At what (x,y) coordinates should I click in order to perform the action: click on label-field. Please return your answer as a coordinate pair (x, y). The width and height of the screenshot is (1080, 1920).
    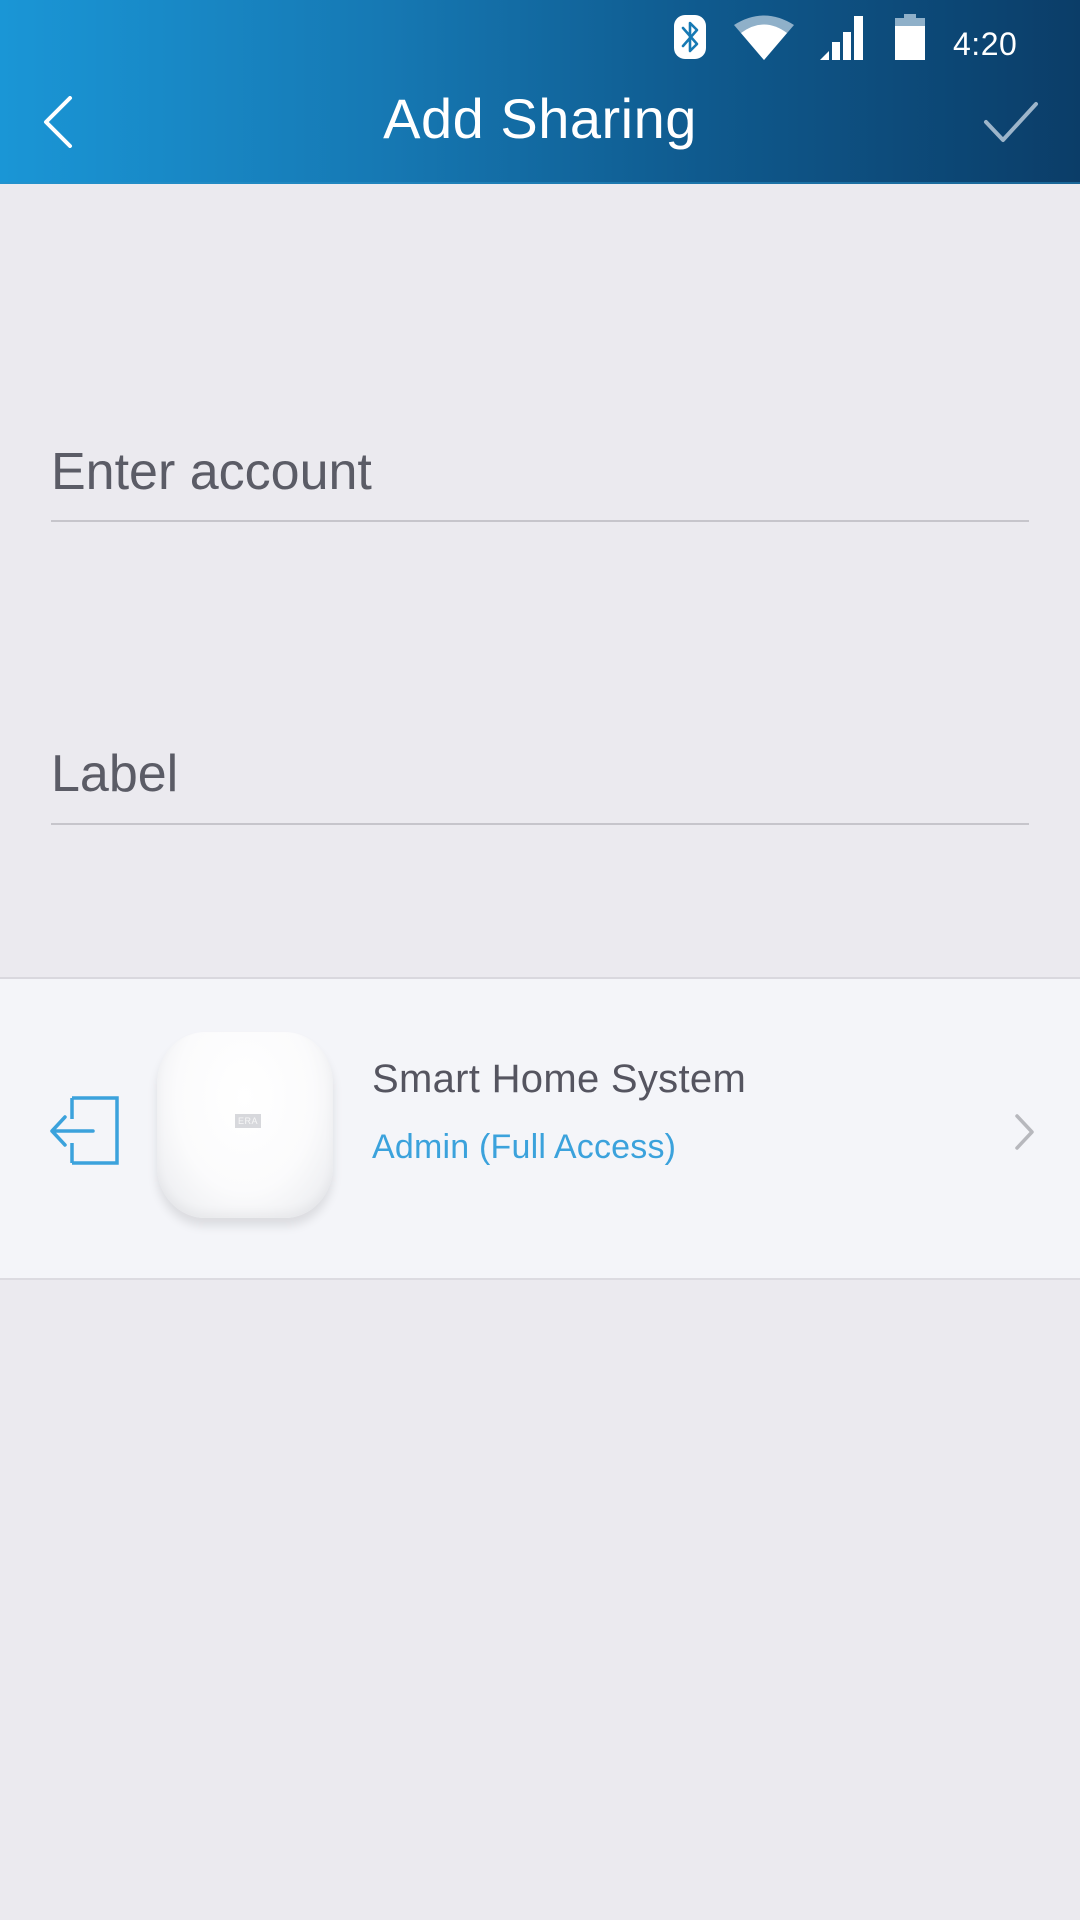
    Looking at the image, I should click on (540, 775).